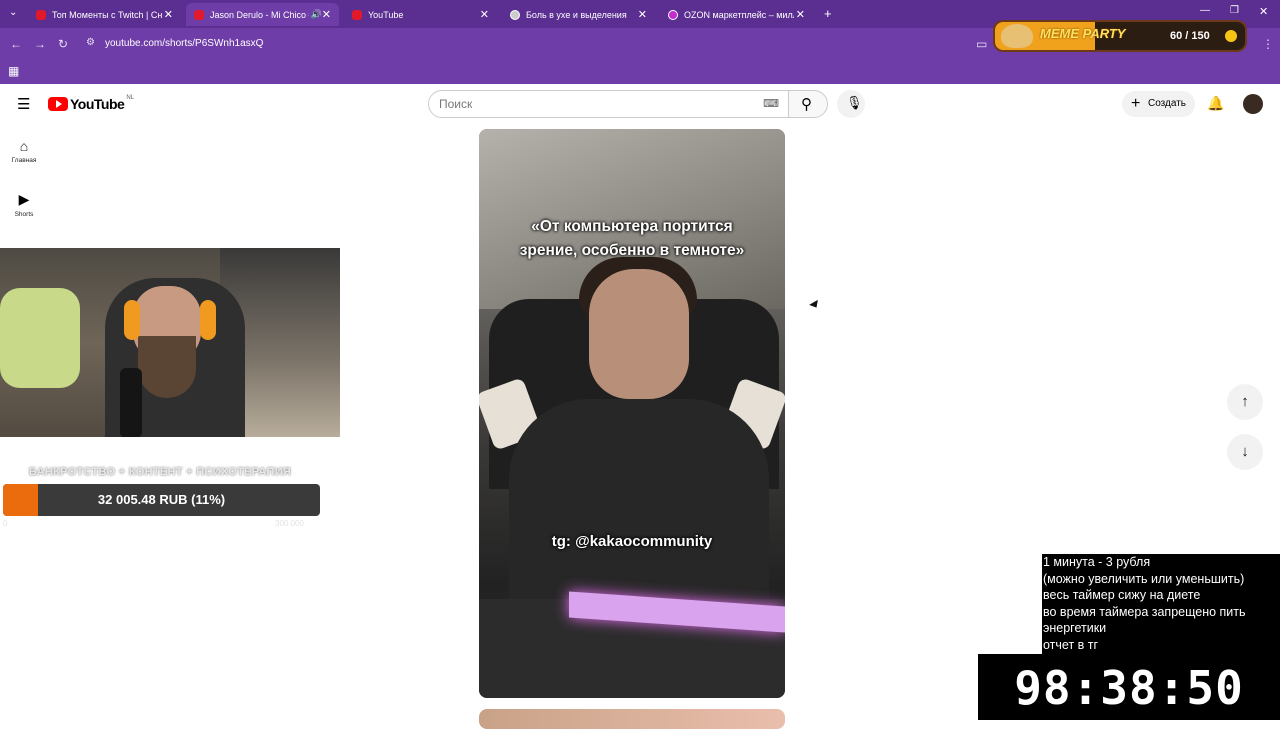 Image resolution: width=1280 pixels, height=729 pixels. What do you see at coordinates (1097, 562) in the screenshot?
I see `timer-rule-line: 1 минута - 3 рубля` at bounding box center [1097, 562].